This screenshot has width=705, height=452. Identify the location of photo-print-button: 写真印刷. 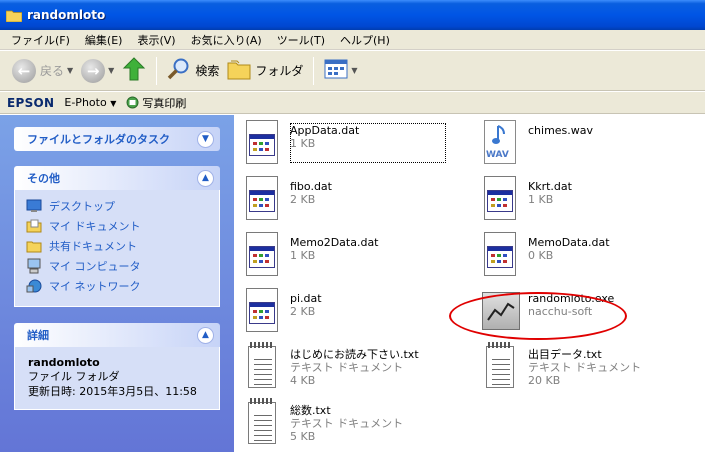
(156, 103).